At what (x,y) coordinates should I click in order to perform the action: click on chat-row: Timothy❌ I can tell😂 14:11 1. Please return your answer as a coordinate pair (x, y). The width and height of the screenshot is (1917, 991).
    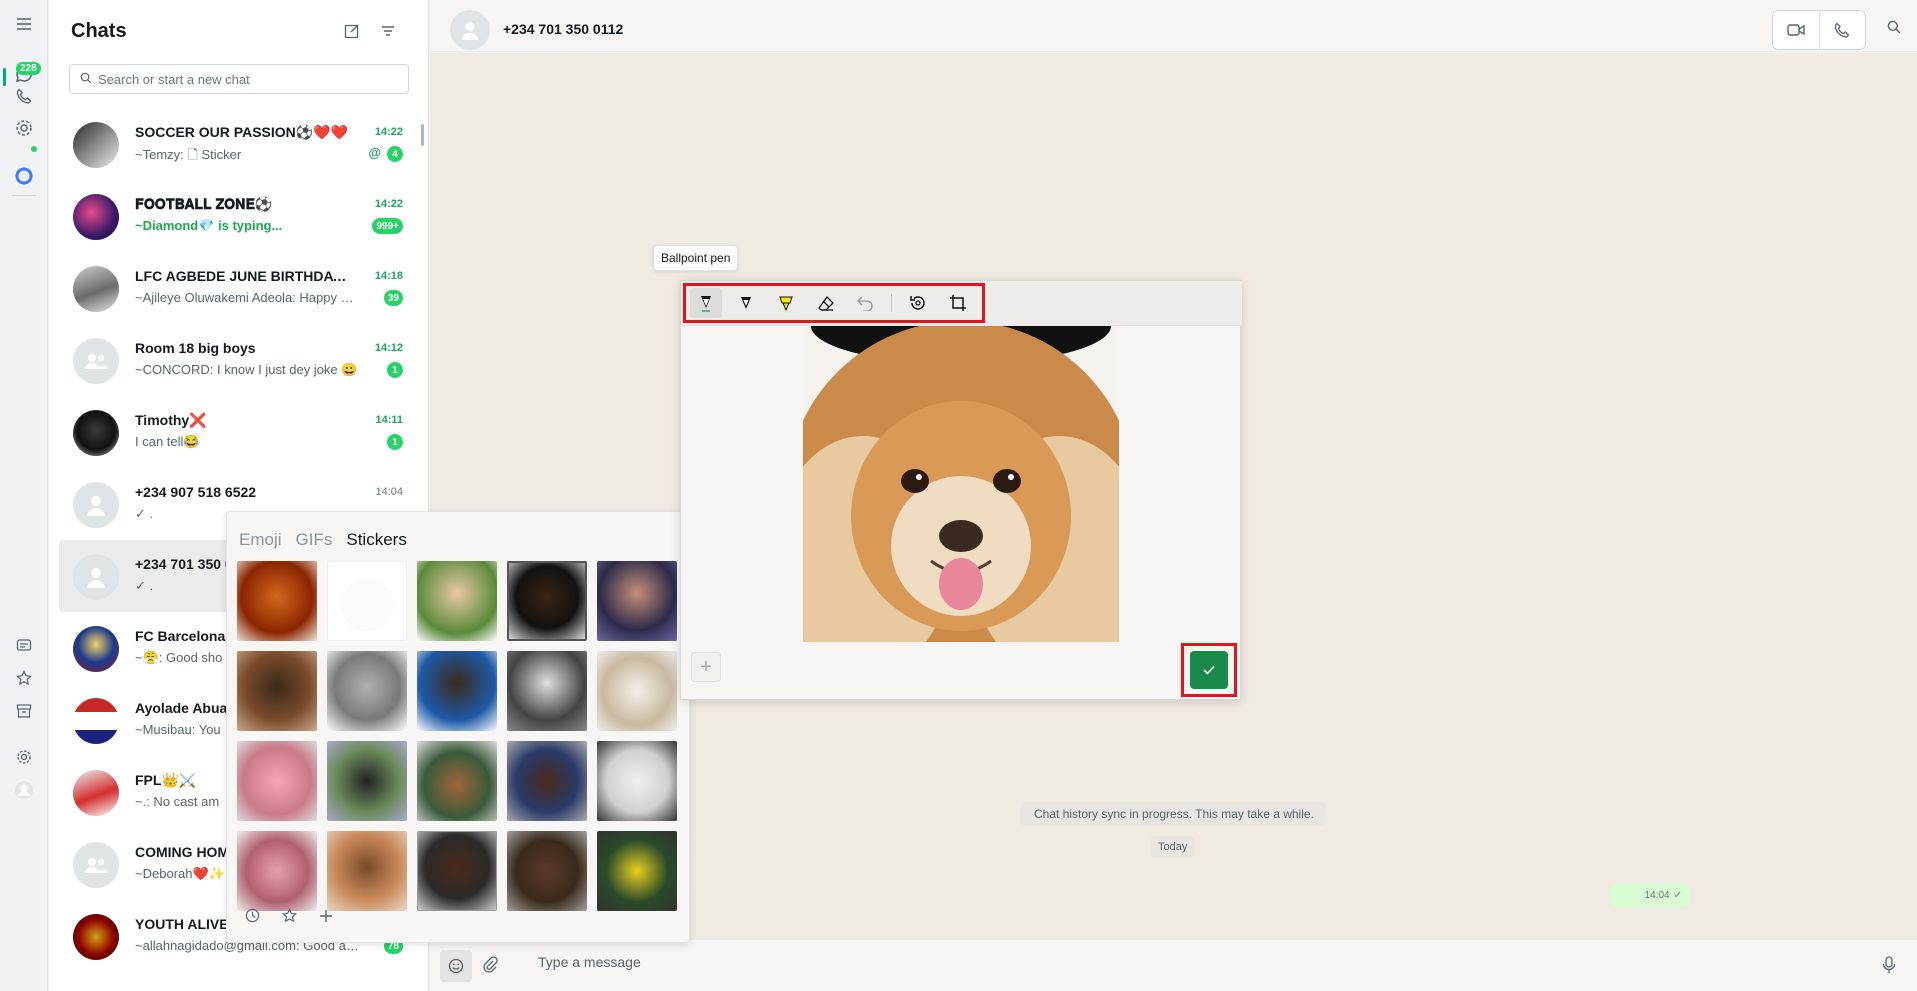
    Looking at the image, I should click on (239, 432).